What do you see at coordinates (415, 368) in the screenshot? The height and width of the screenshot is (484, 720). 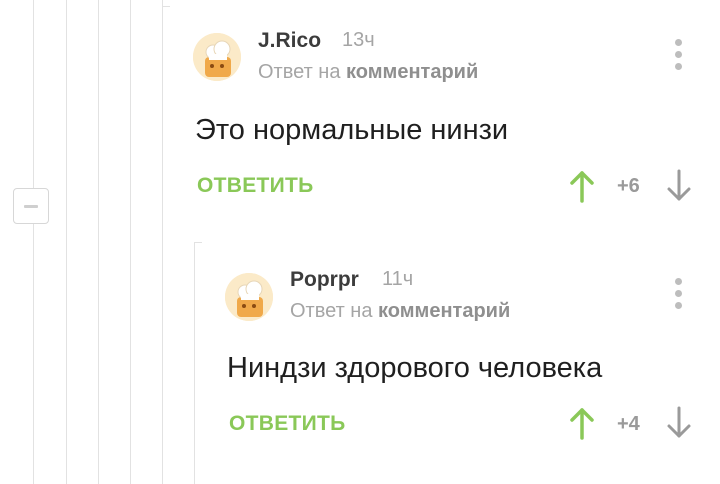 I see `comment-text: Ниндзи здорового человека` at bounding box center [415, 368].